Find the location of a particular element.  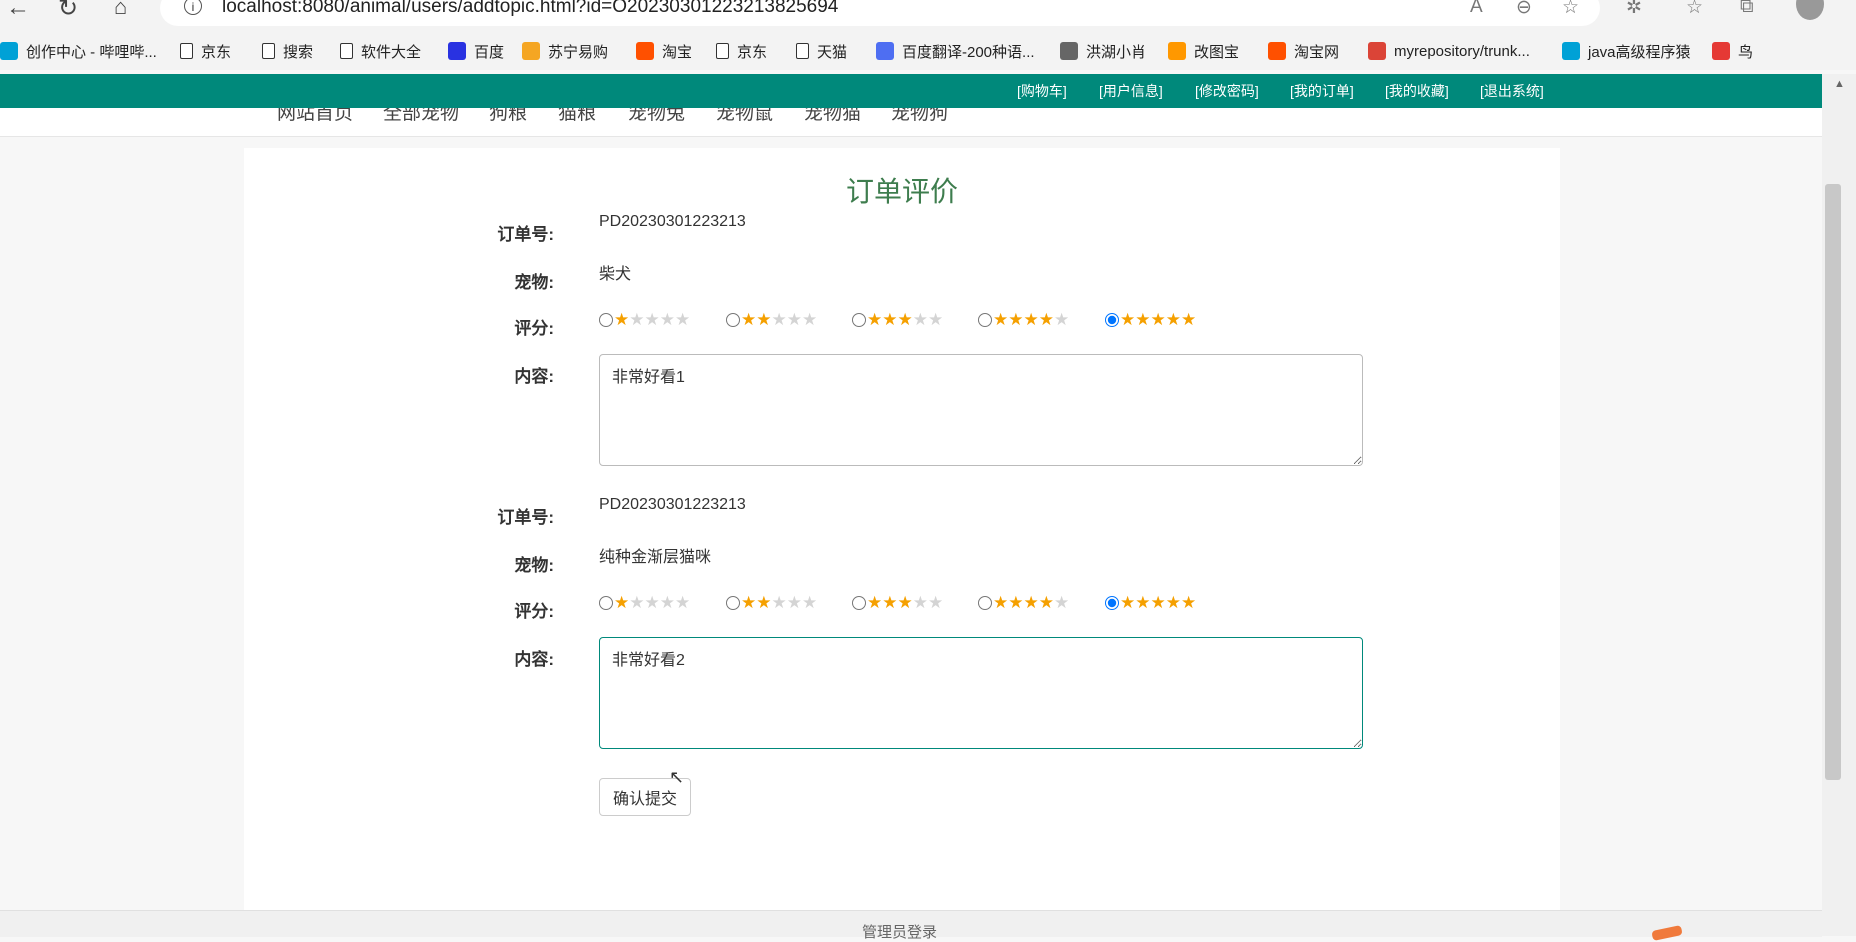

my-orders-link: [我的订单] is located at coordinates (1322, 91).